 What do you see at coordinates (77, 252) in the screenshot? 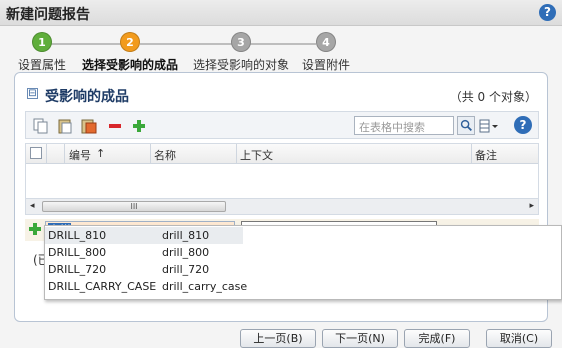
I see `suggestion-number: DRILL_800` at bounding box center [77, 252].